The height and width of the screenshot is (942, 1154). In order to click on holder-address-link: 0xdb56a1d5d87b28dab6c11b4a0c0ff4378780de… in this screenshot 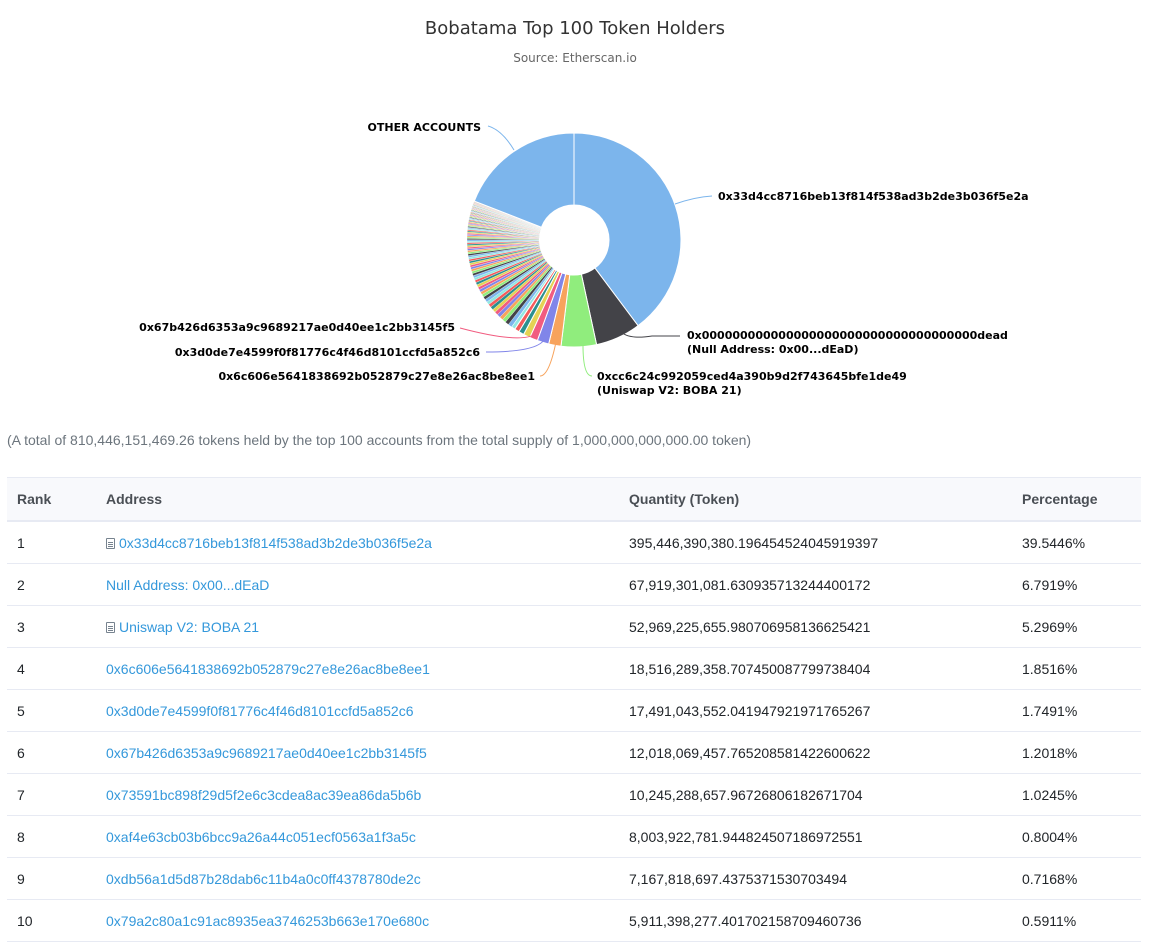, I will do `click(263, 879)`.